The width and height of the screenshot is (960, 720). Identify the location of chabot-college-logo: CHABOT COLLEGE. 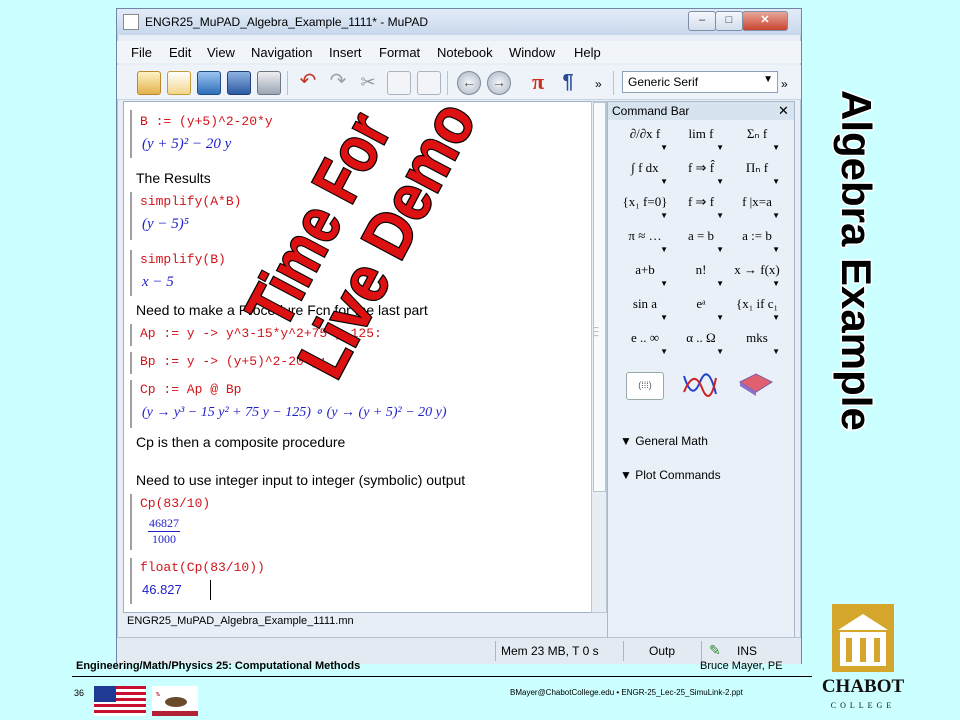
(863, 657).